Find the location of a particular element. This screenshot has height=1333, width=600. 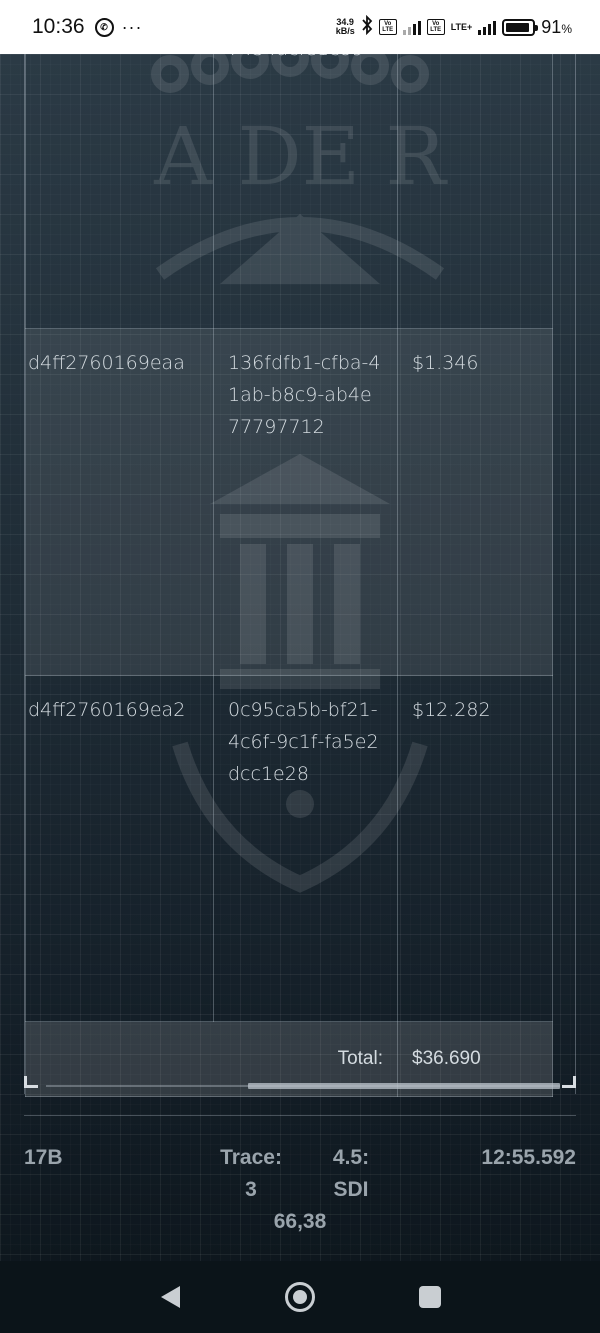

lte-label: LTE+ is located at coordinates (461, 26).